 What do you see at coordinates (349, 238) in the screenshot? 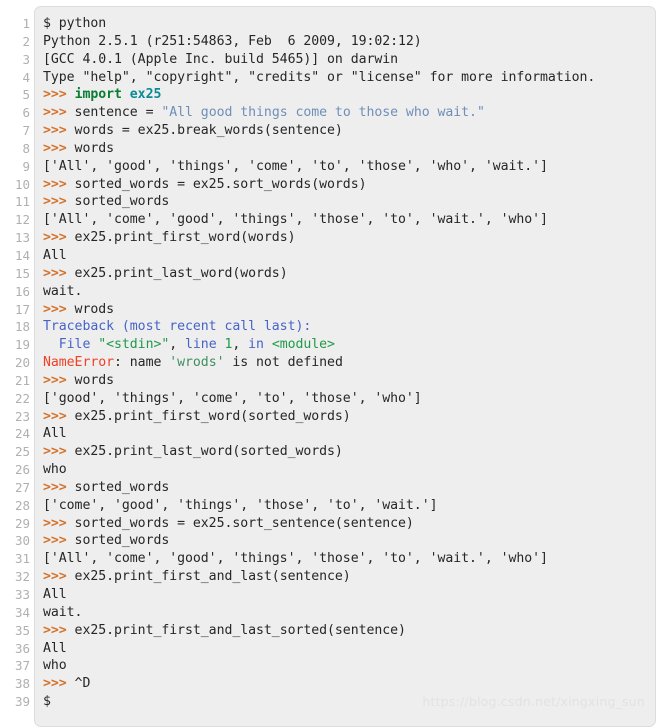
I see `code-line: >>> ex25.print_first_word(words)` at bounding box center [349, 238].